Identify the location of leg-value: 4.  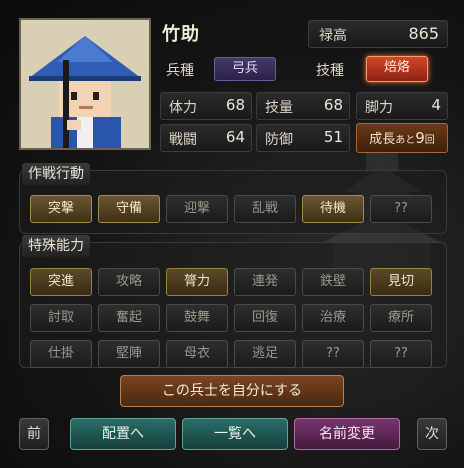
(436, 105).